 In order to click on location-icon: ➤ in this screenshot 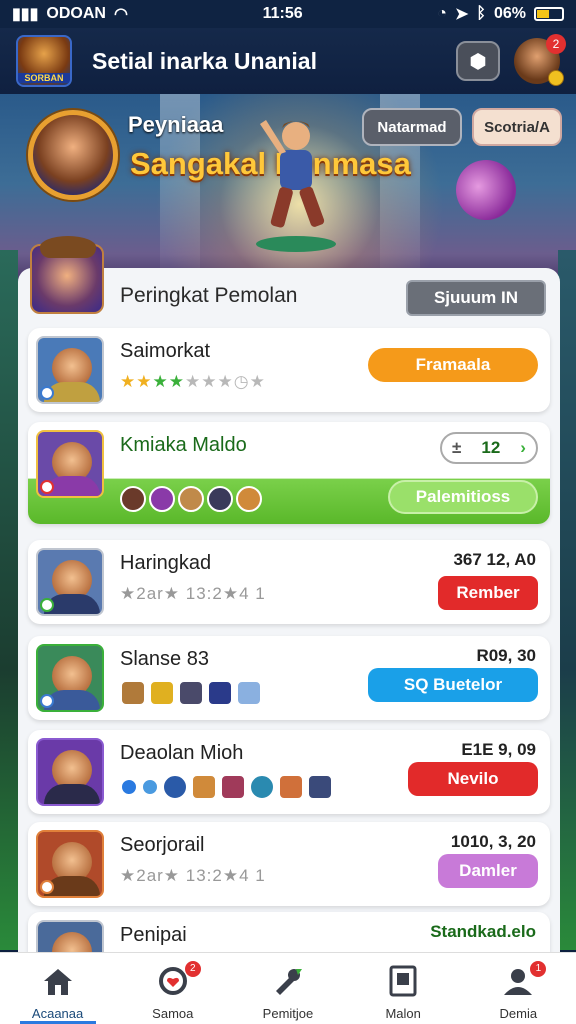, I will do `click(461, 14)`.